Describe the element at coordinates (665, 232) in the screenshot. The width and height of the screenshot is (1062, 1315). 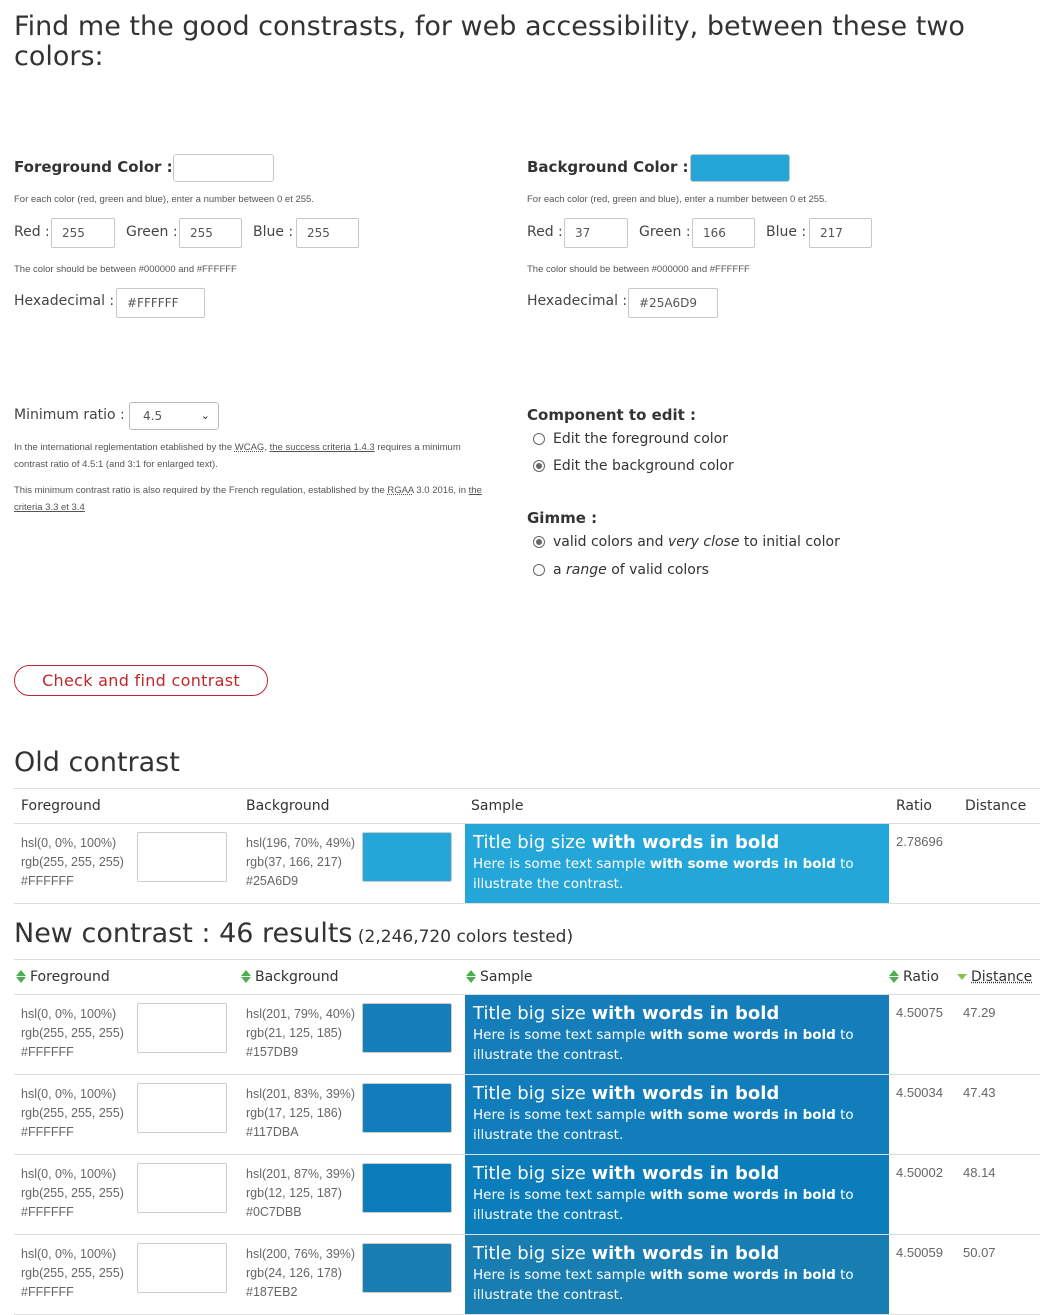
I see `background-green-label: Green :` at that location.